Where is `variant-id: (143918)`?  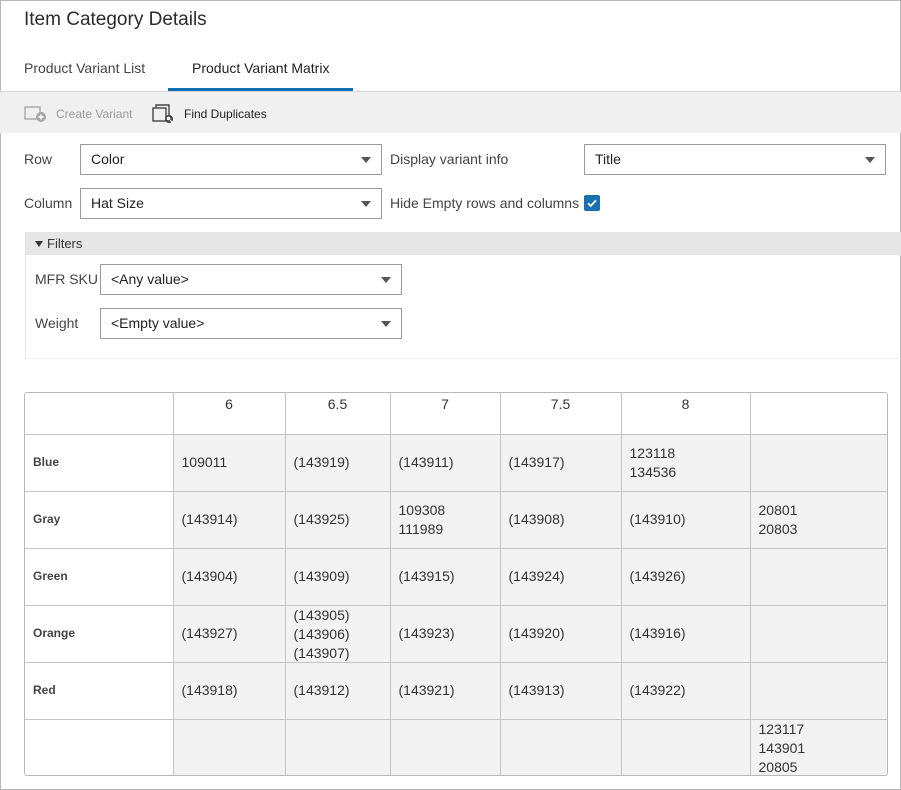 variant-id: (143918) is located at coordinates (233, 690).